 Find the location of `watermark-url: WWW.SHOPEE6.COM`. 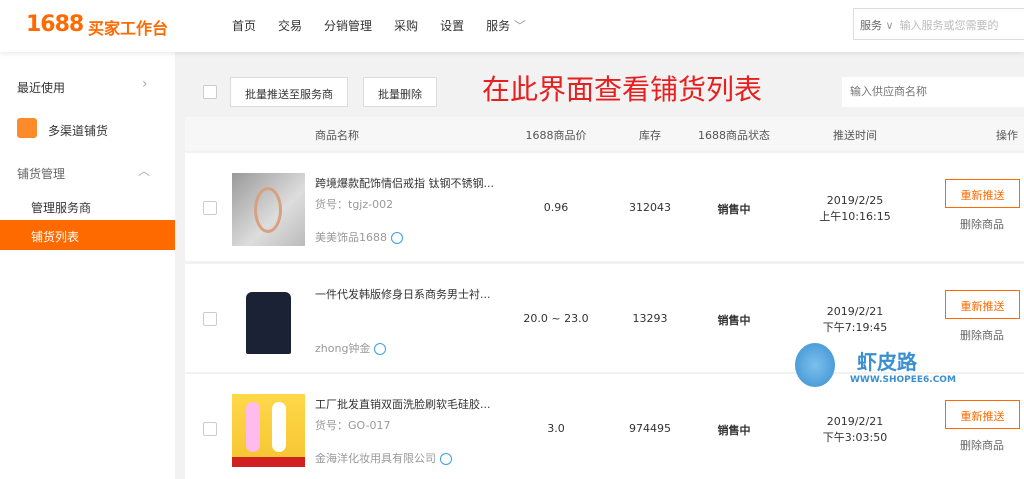

watermark-url: WWW.SHOPEE6.COM is located at coordinates (903, 380).